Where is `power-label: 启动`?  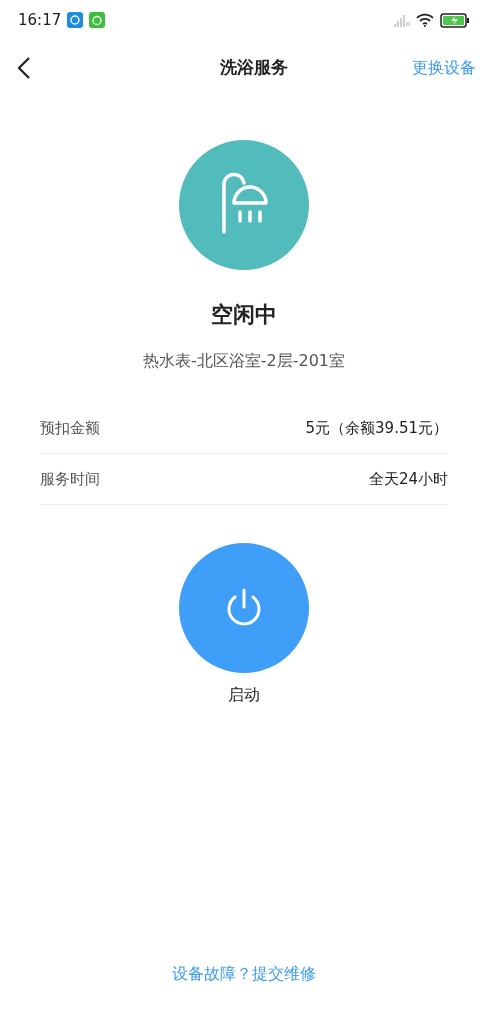
power-label: 启动 is located at coordinates (244, 695).